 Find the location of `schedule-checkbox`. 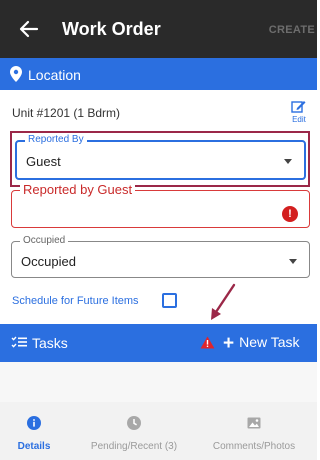

schedule-checkbox is located at coordinates (169, 300).